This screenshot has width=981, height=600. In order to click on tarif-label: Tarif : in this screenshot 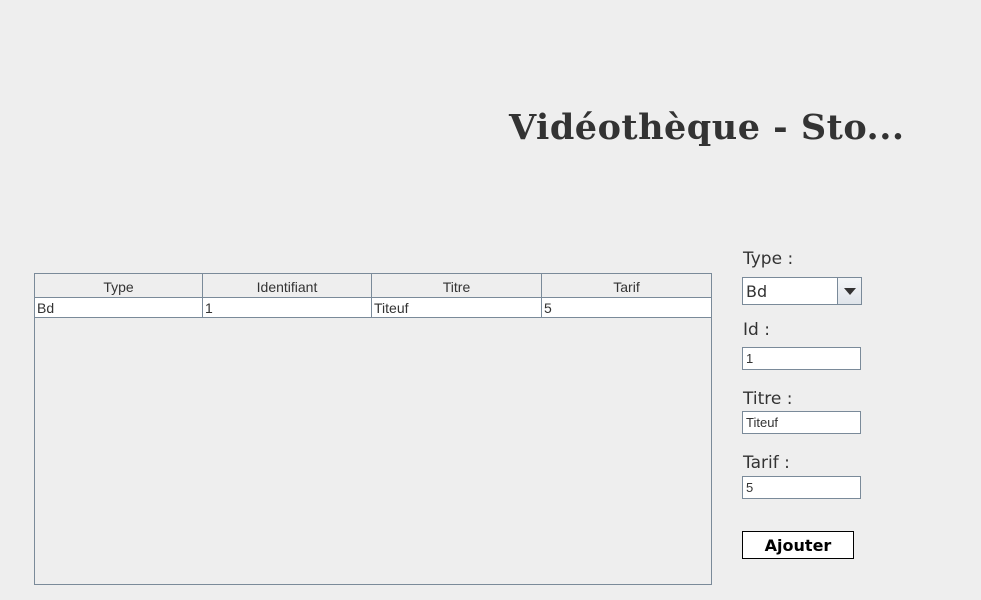, I will do `click(766, 463)`.